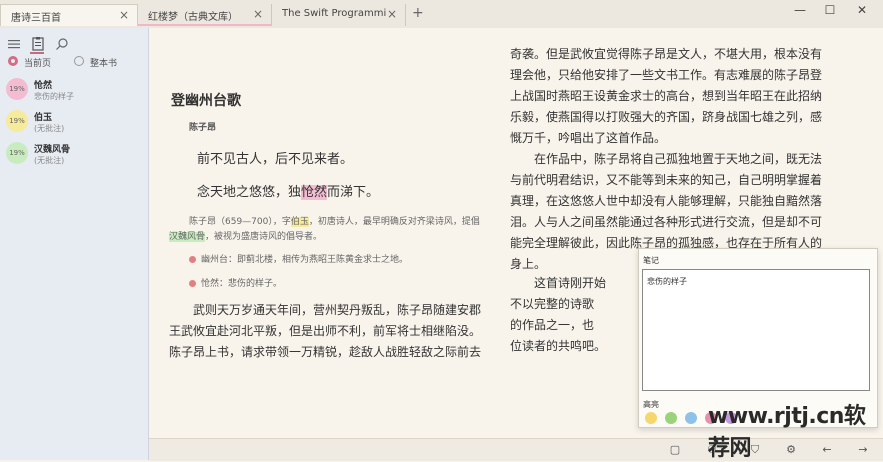 Image resolution: width=883 pixels, height=462 pixels. What do you see at coordinates (800, 10) in the screenshot?
I see `minimize-button: —` at bounding box center [800, 10].